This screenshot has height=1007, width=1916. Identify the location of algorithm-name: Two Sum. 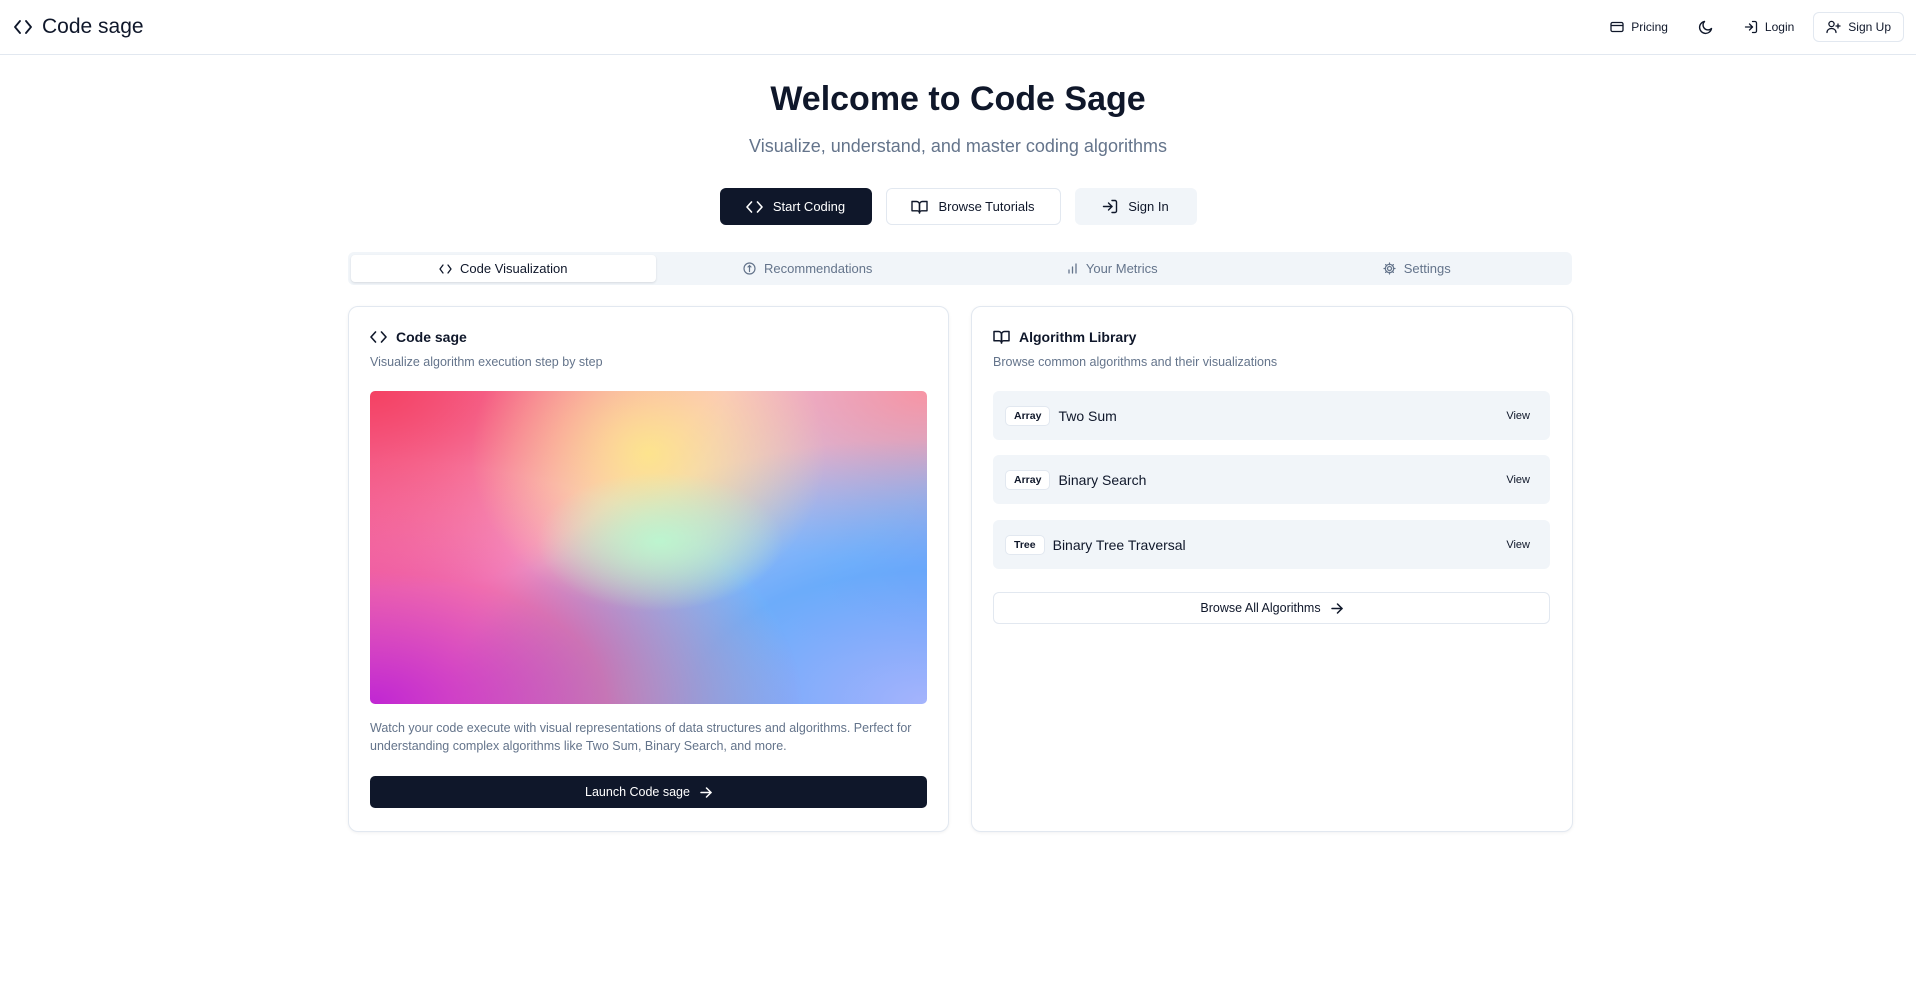
(1087, 415).